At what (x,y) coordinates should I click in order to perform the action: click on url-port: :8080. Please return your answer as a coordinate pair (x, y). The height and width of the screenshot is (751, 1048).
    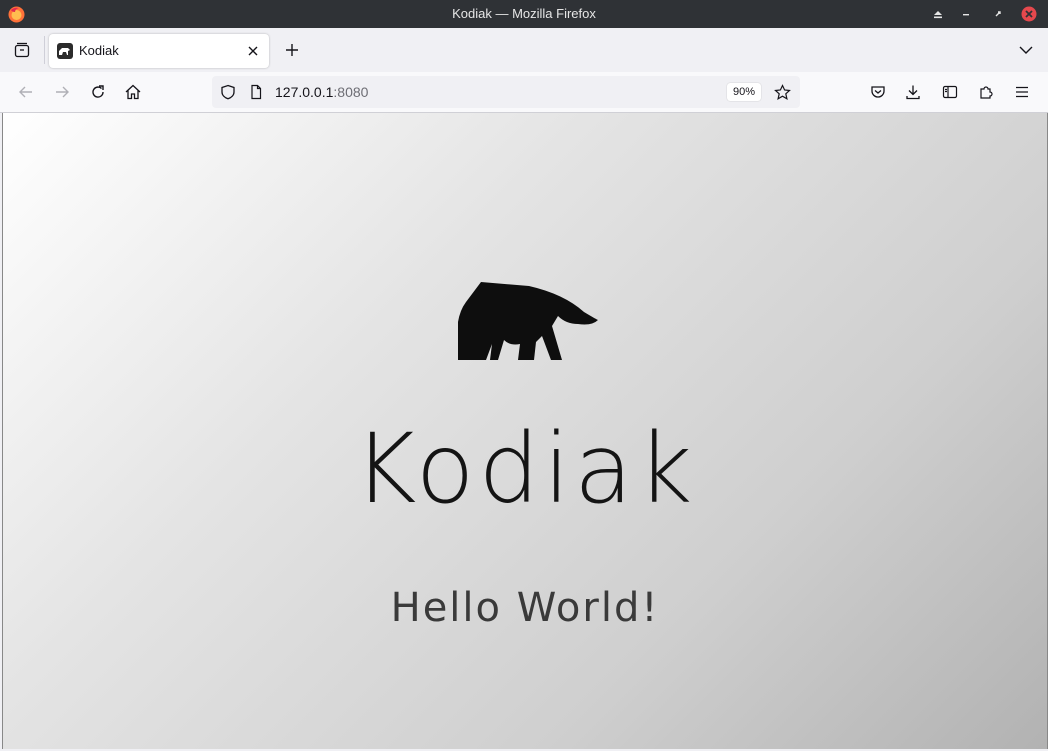
    Looking at the image, I should click on (351, 92).